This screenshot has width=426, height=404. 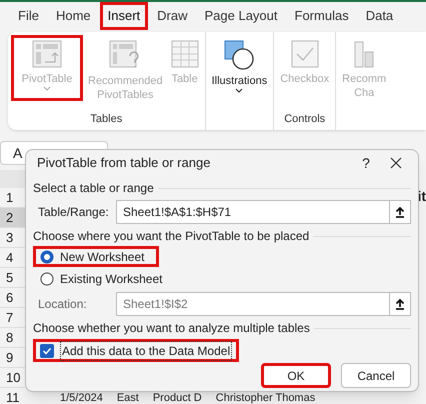 What do you see at coordinates (81, 398) in the screenshot?
I see `table-cell: 1/5/2024` at bounding box center [81, 398].